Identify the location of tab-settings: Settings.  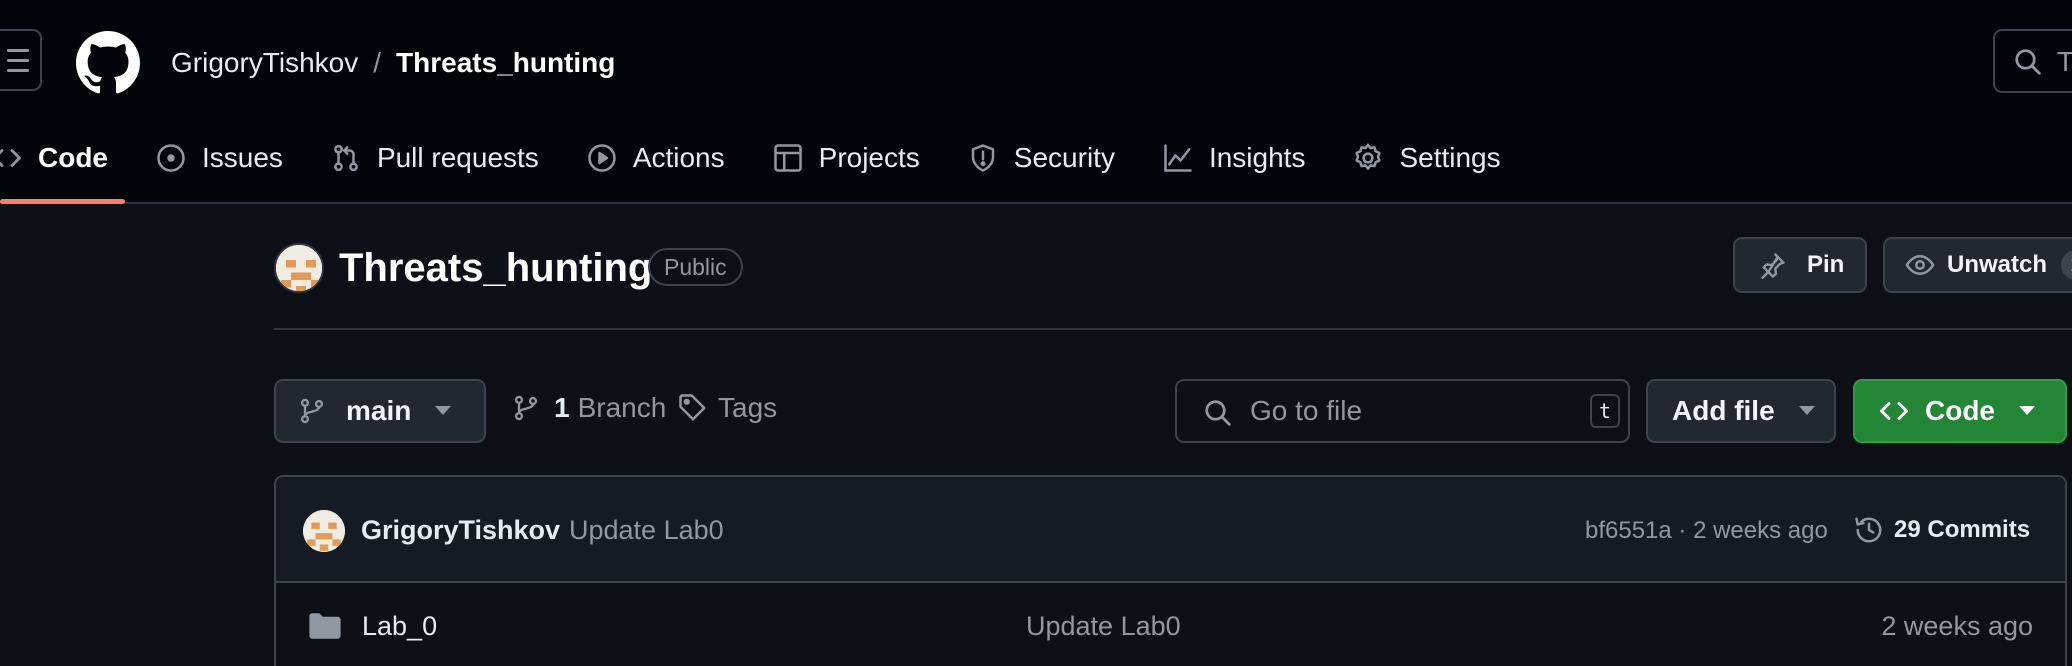
(1438, 158).